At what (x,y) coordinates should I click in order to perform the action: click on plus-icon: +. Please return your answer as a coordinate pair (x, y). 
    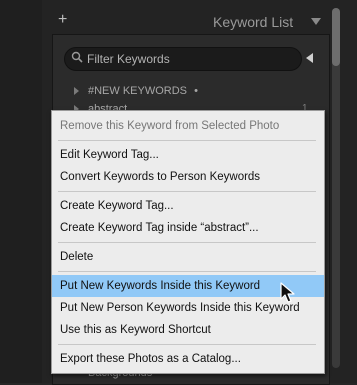
    Looking at the image, I should click on (62, 20).